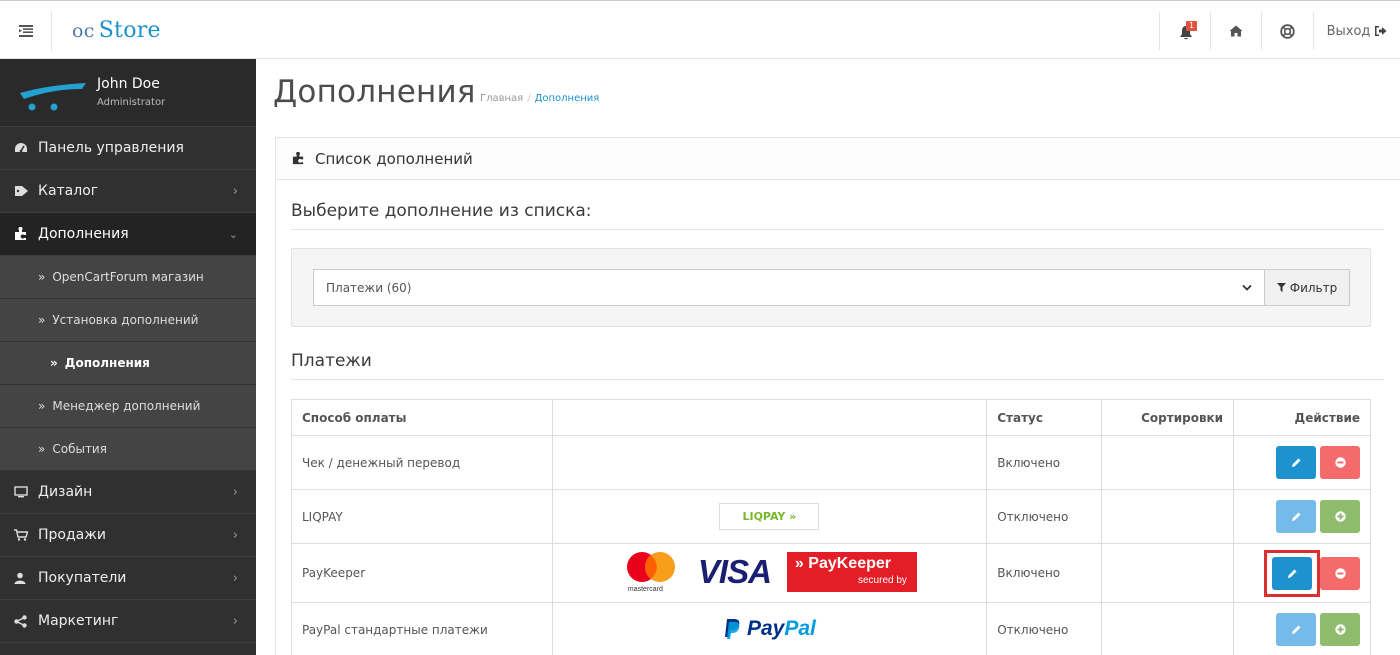  I want to click on payment-logo, so click(769, 462).